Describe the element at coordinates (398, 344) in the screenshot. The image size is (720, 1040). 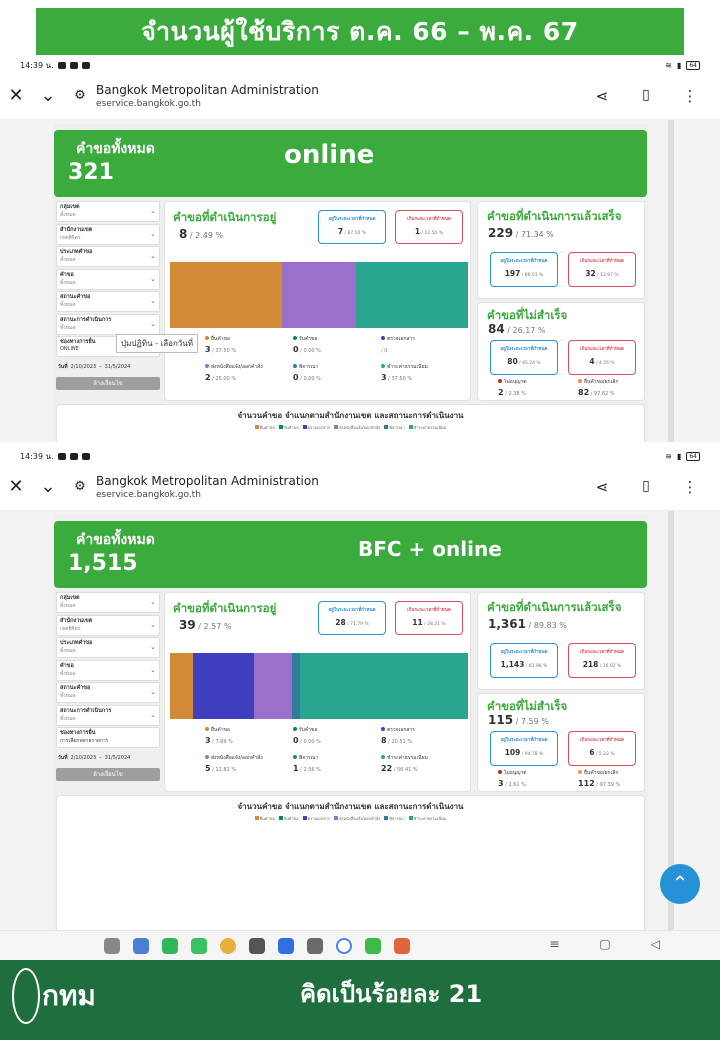
I see `legend-item: ตรวจเอกสาร / 0` at that location.